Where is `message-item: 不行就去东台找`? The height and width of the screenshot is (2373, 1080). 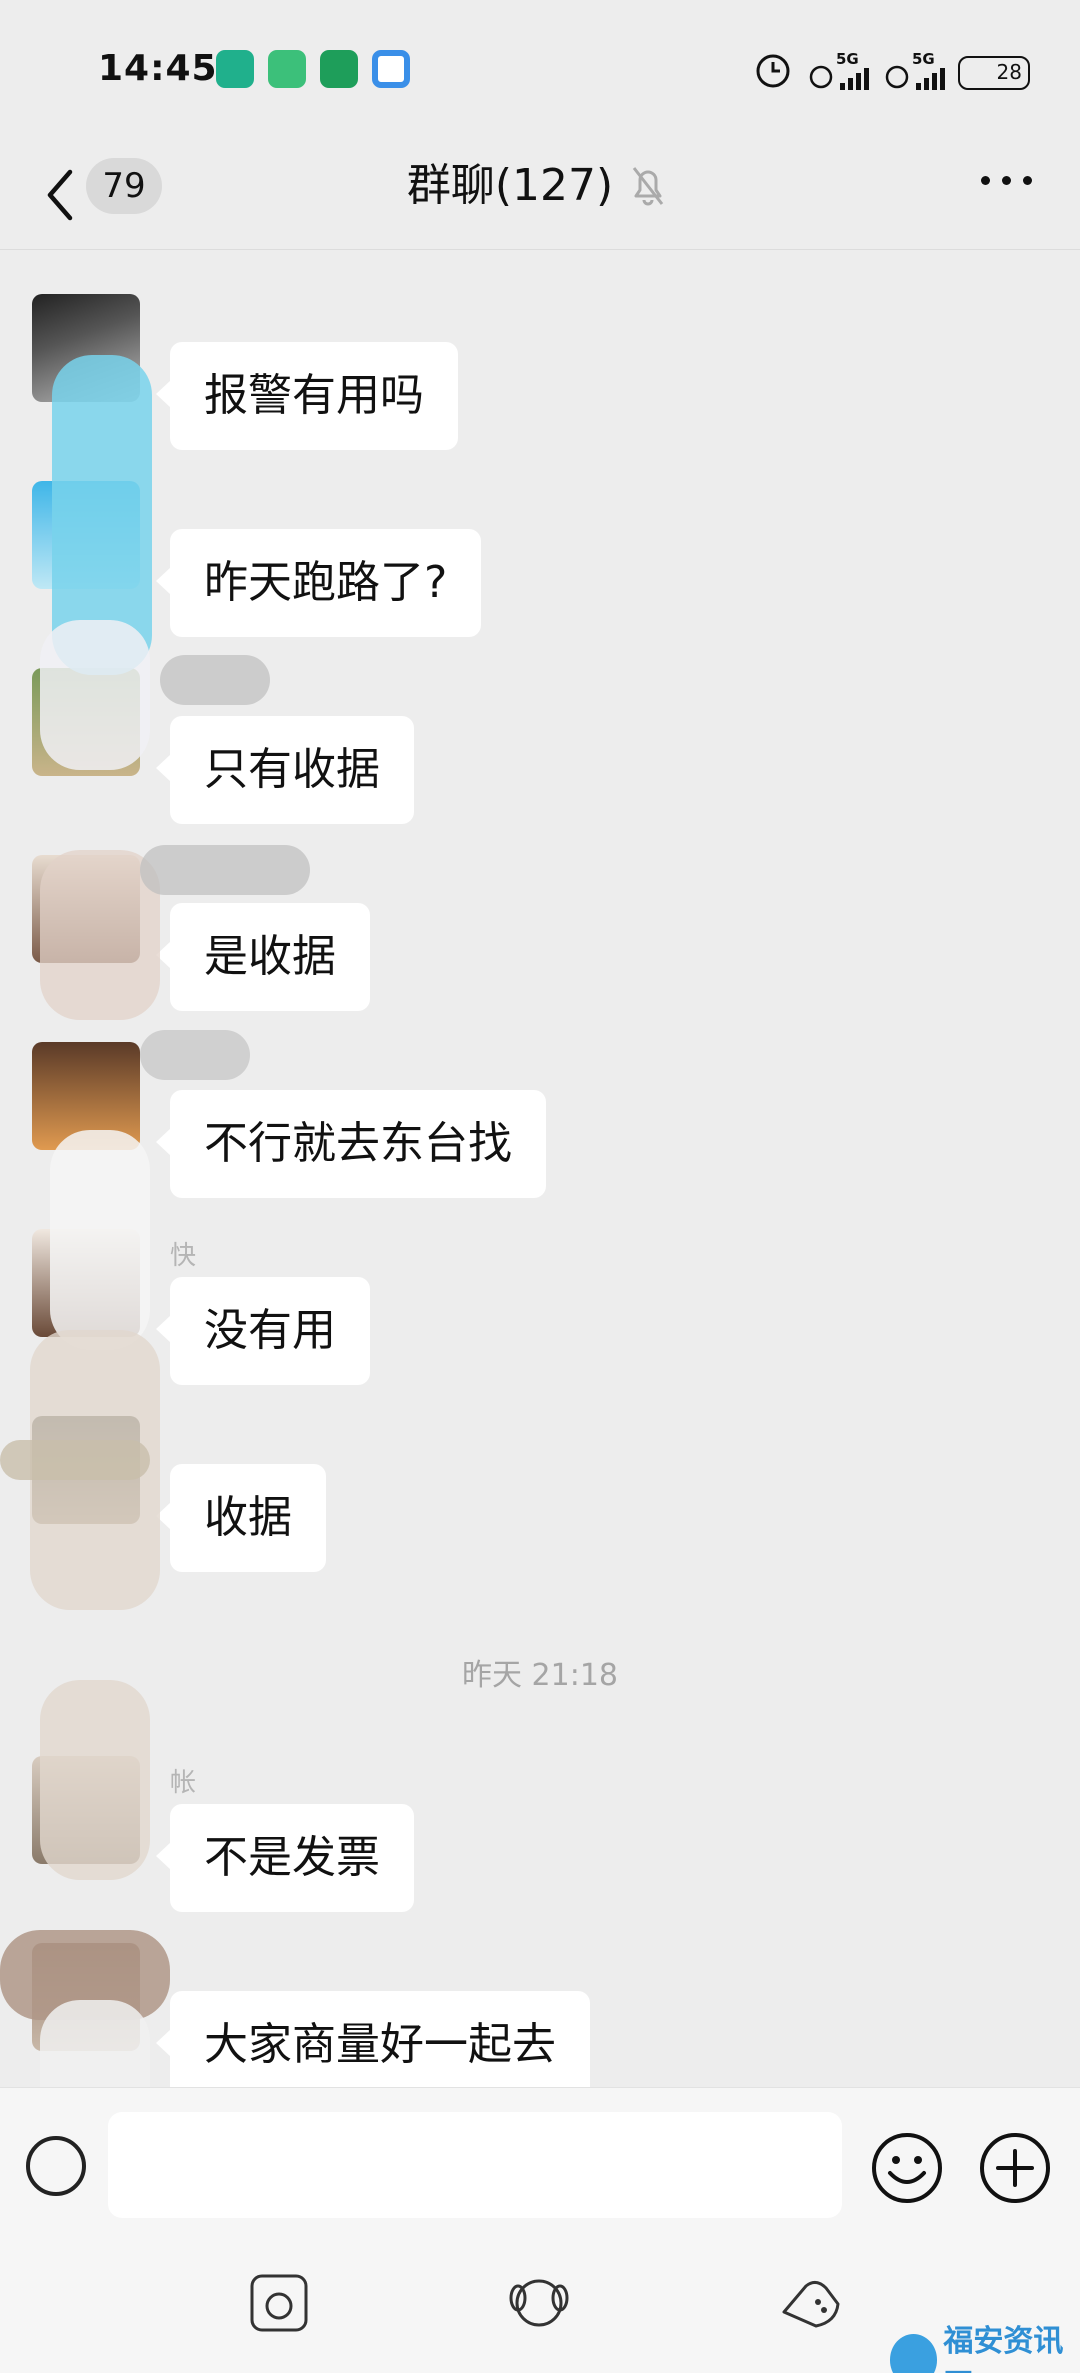
message-item: 不行就去东台找 is located at coordinates (540, 1131).